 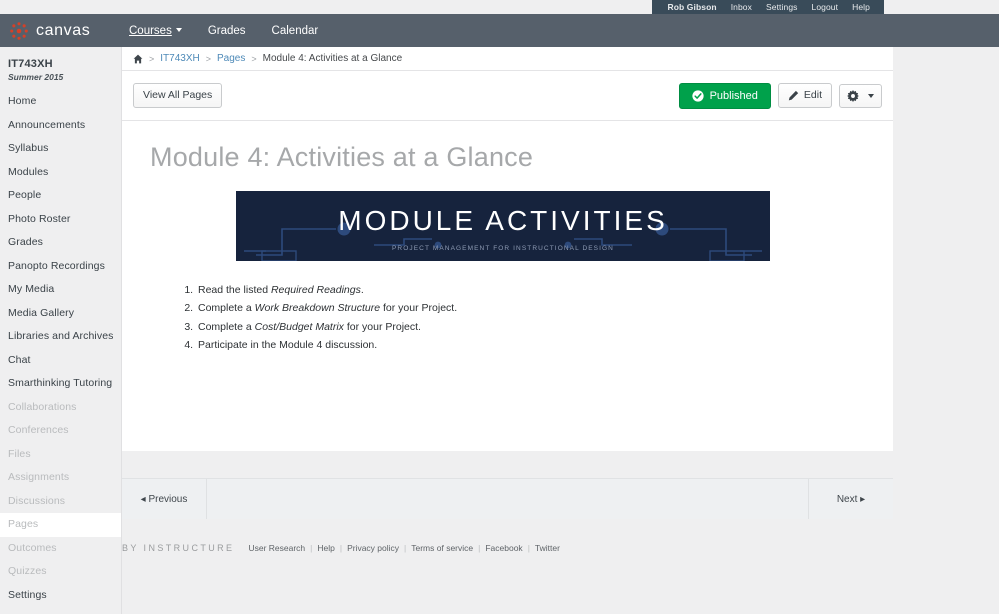 I want to click on footer-link-privacy-policy: Privacy policy, so click(x=373, y=548).